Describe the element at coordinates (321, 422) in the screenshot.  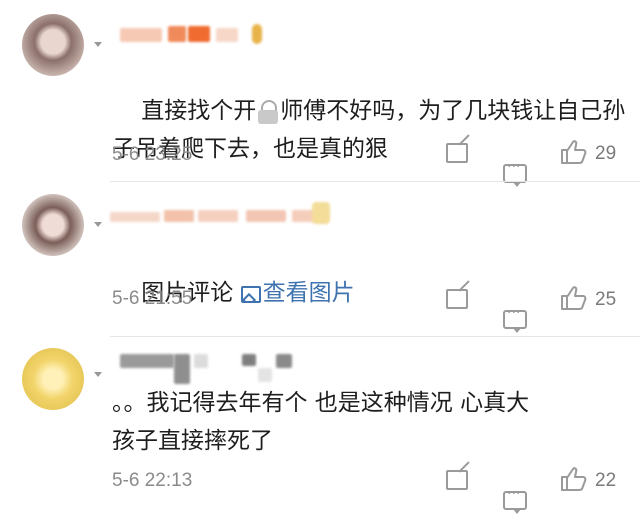
I see `comment-text: 。。我记得去年有个 也是这种情况 心真大 孩子直接摔死了` at that location.